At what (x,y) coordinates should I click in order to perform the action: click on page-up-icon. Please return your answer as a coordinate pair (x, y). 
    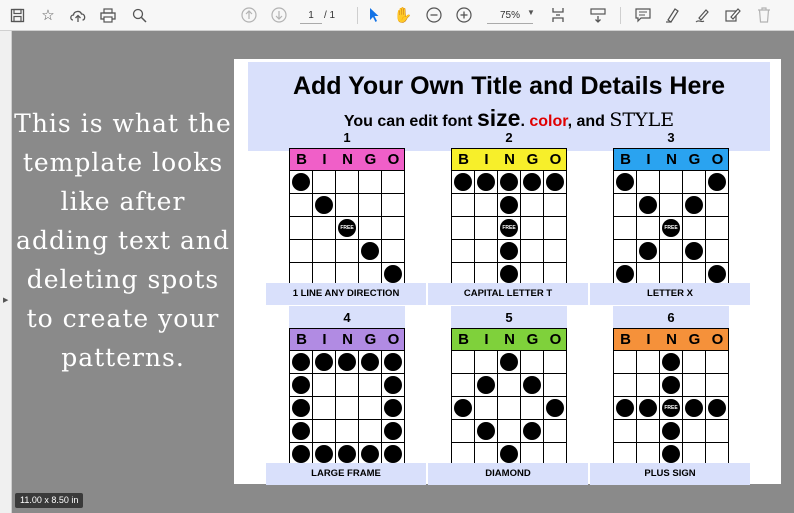
    Looking at the image, I should click on (249, 15).